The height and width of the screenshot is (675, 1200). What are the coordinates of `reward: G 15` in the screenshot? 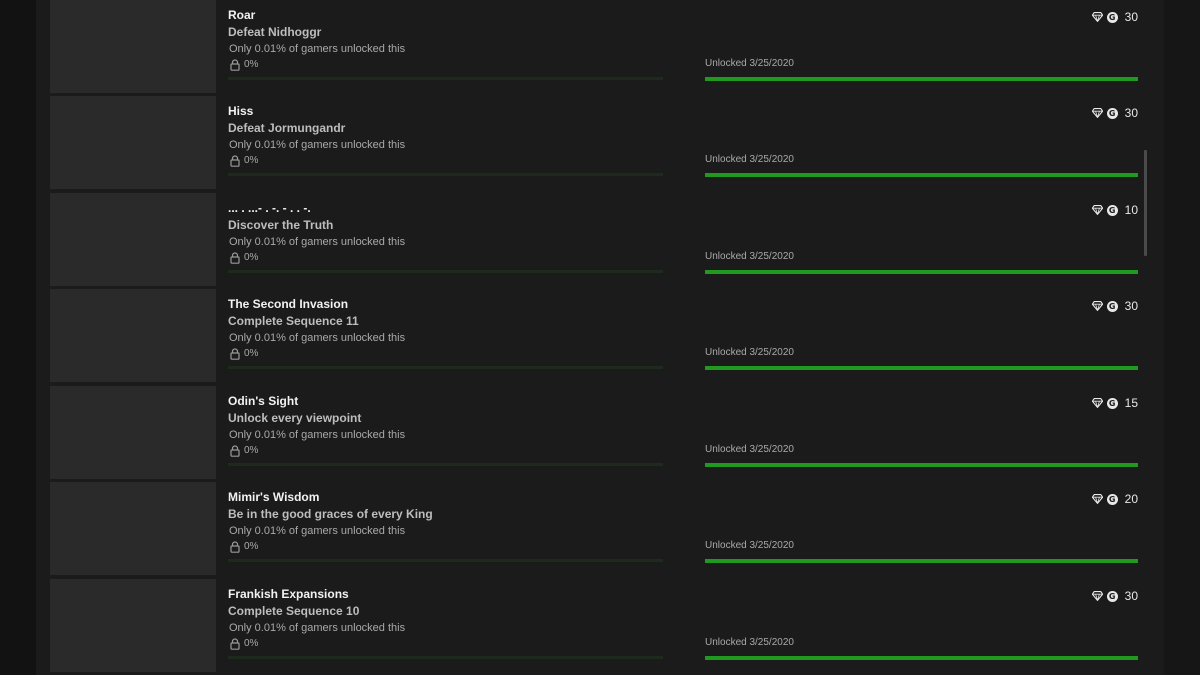 It's located at (1114, 403).